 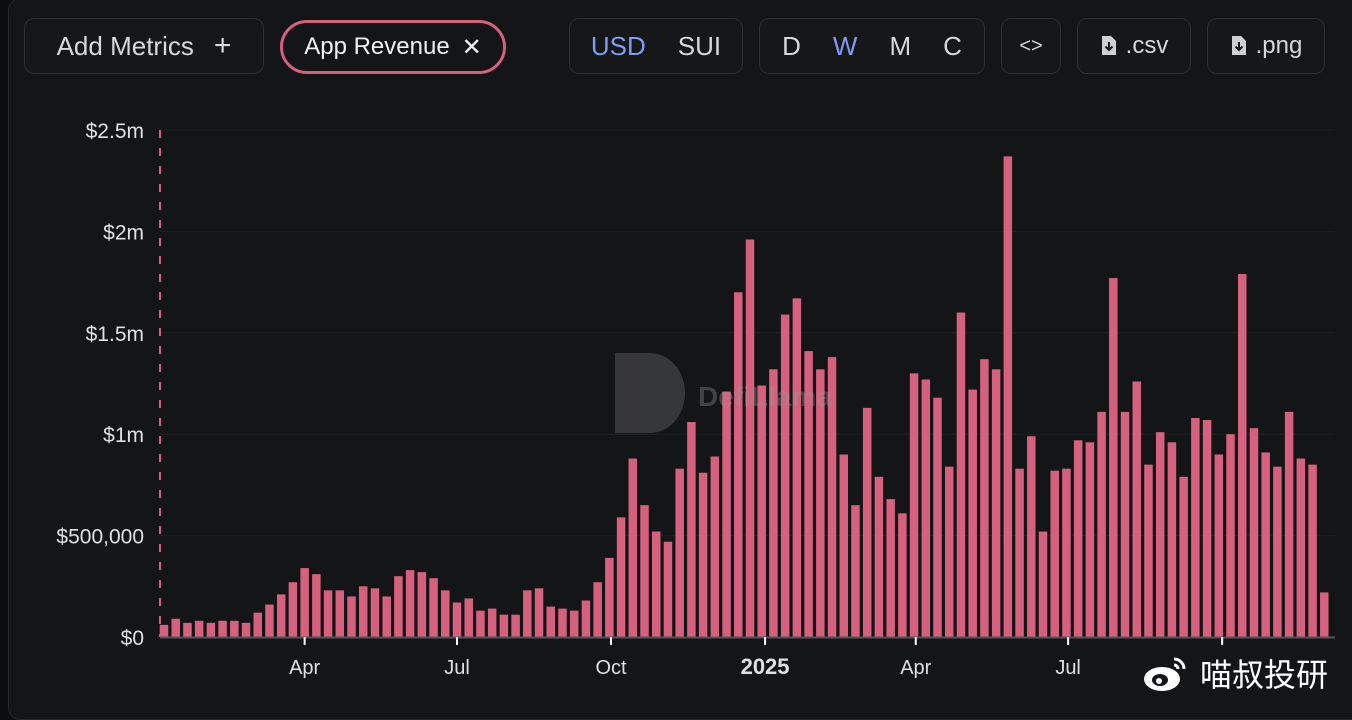 I want to click on x-tick-label: 2025, so click(x=765, y=666).